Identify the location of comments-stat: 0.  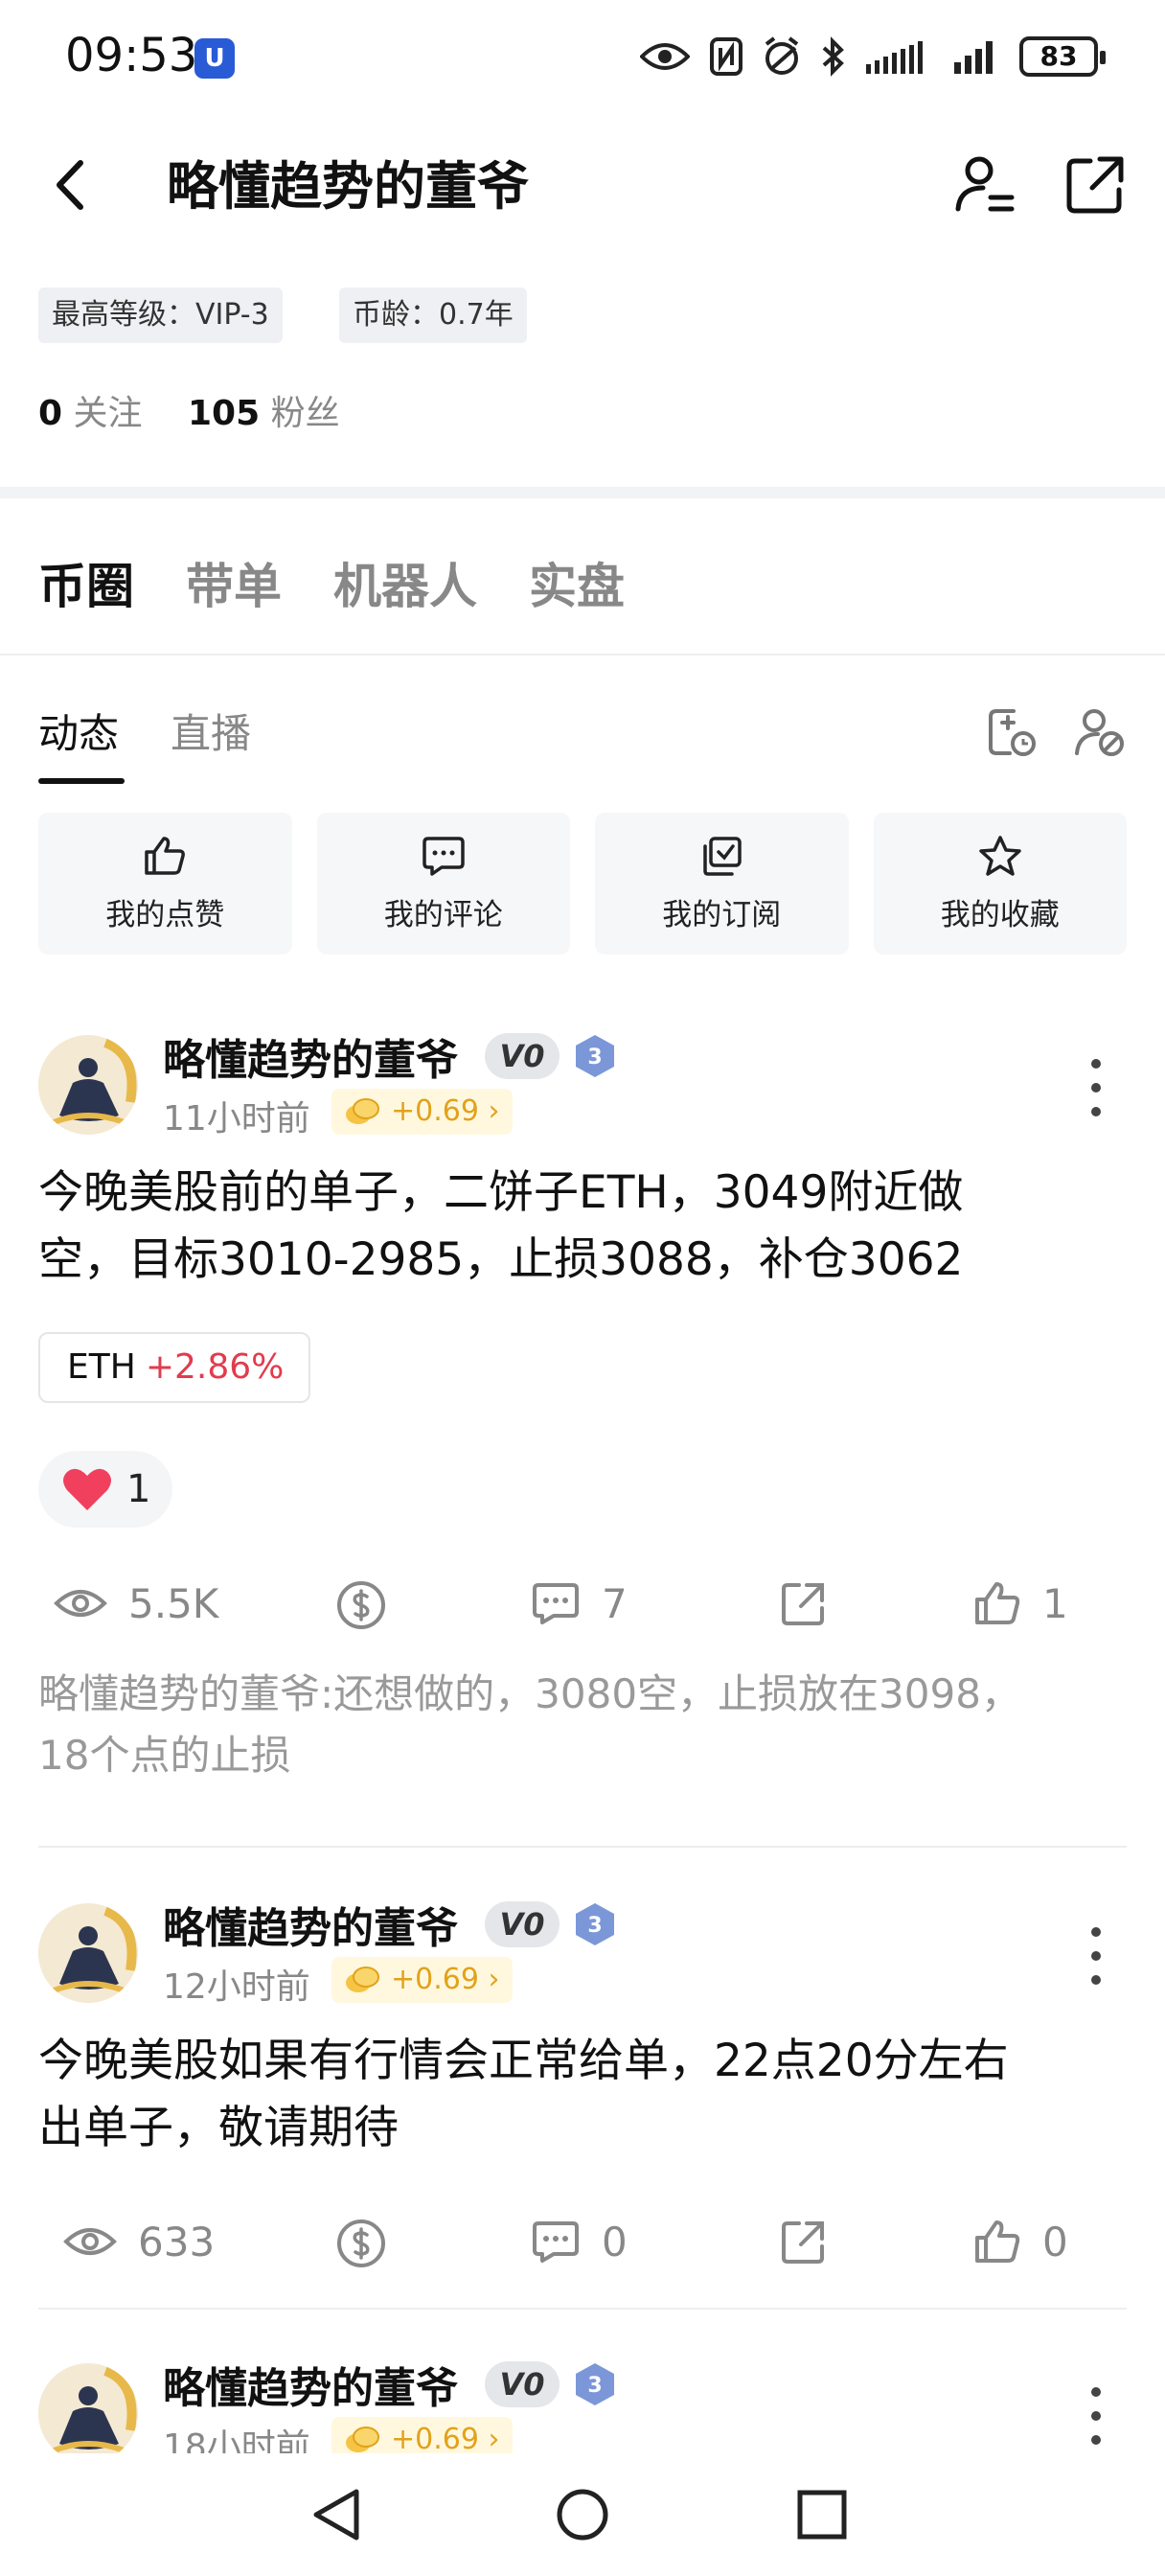
(580, 2241).